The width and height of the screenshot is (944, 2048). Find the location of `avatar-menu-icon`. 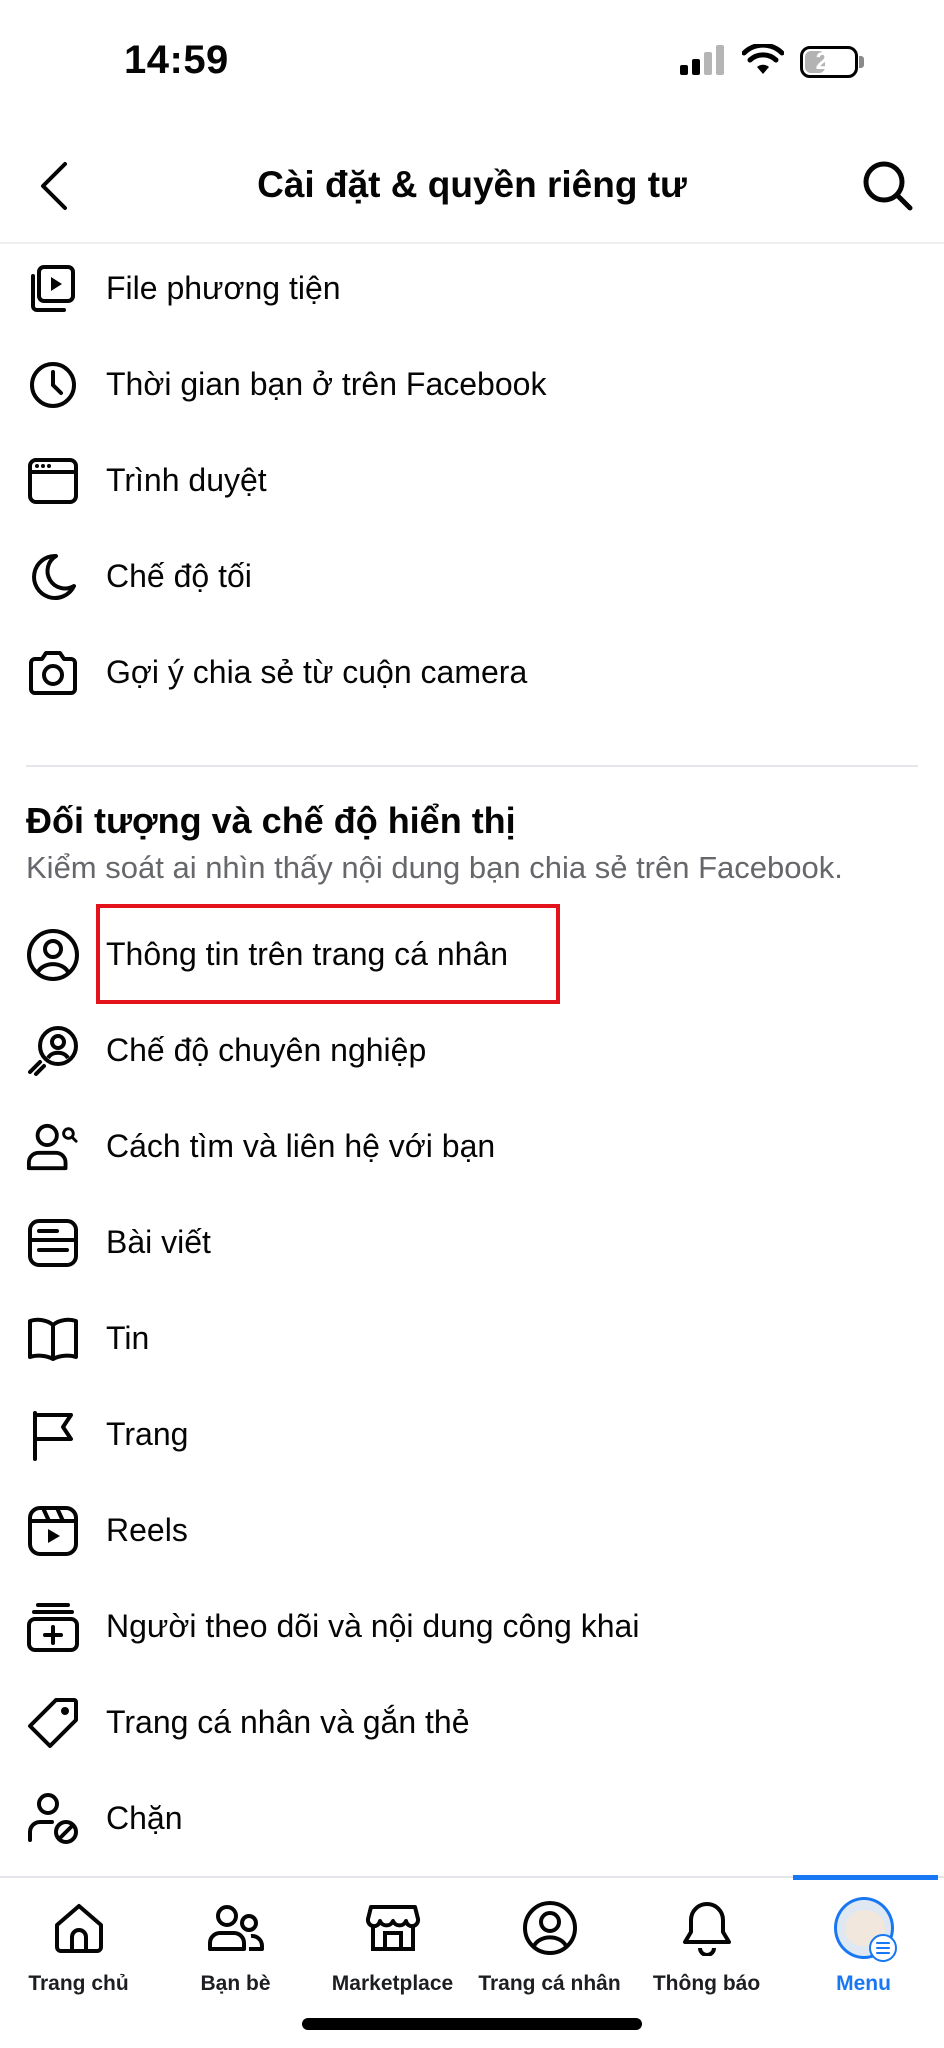

avatar-menu-icon is located at coordinates (865, 1929).